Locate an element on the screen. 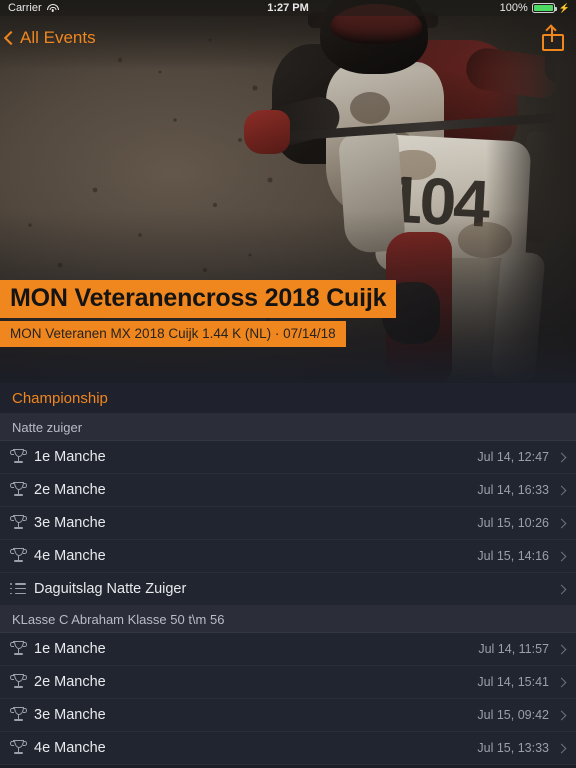 This screenshot has width=576, height=768. list-item: 1e Manche Jul 14, 12:47 is located at coordinates (288, 457).